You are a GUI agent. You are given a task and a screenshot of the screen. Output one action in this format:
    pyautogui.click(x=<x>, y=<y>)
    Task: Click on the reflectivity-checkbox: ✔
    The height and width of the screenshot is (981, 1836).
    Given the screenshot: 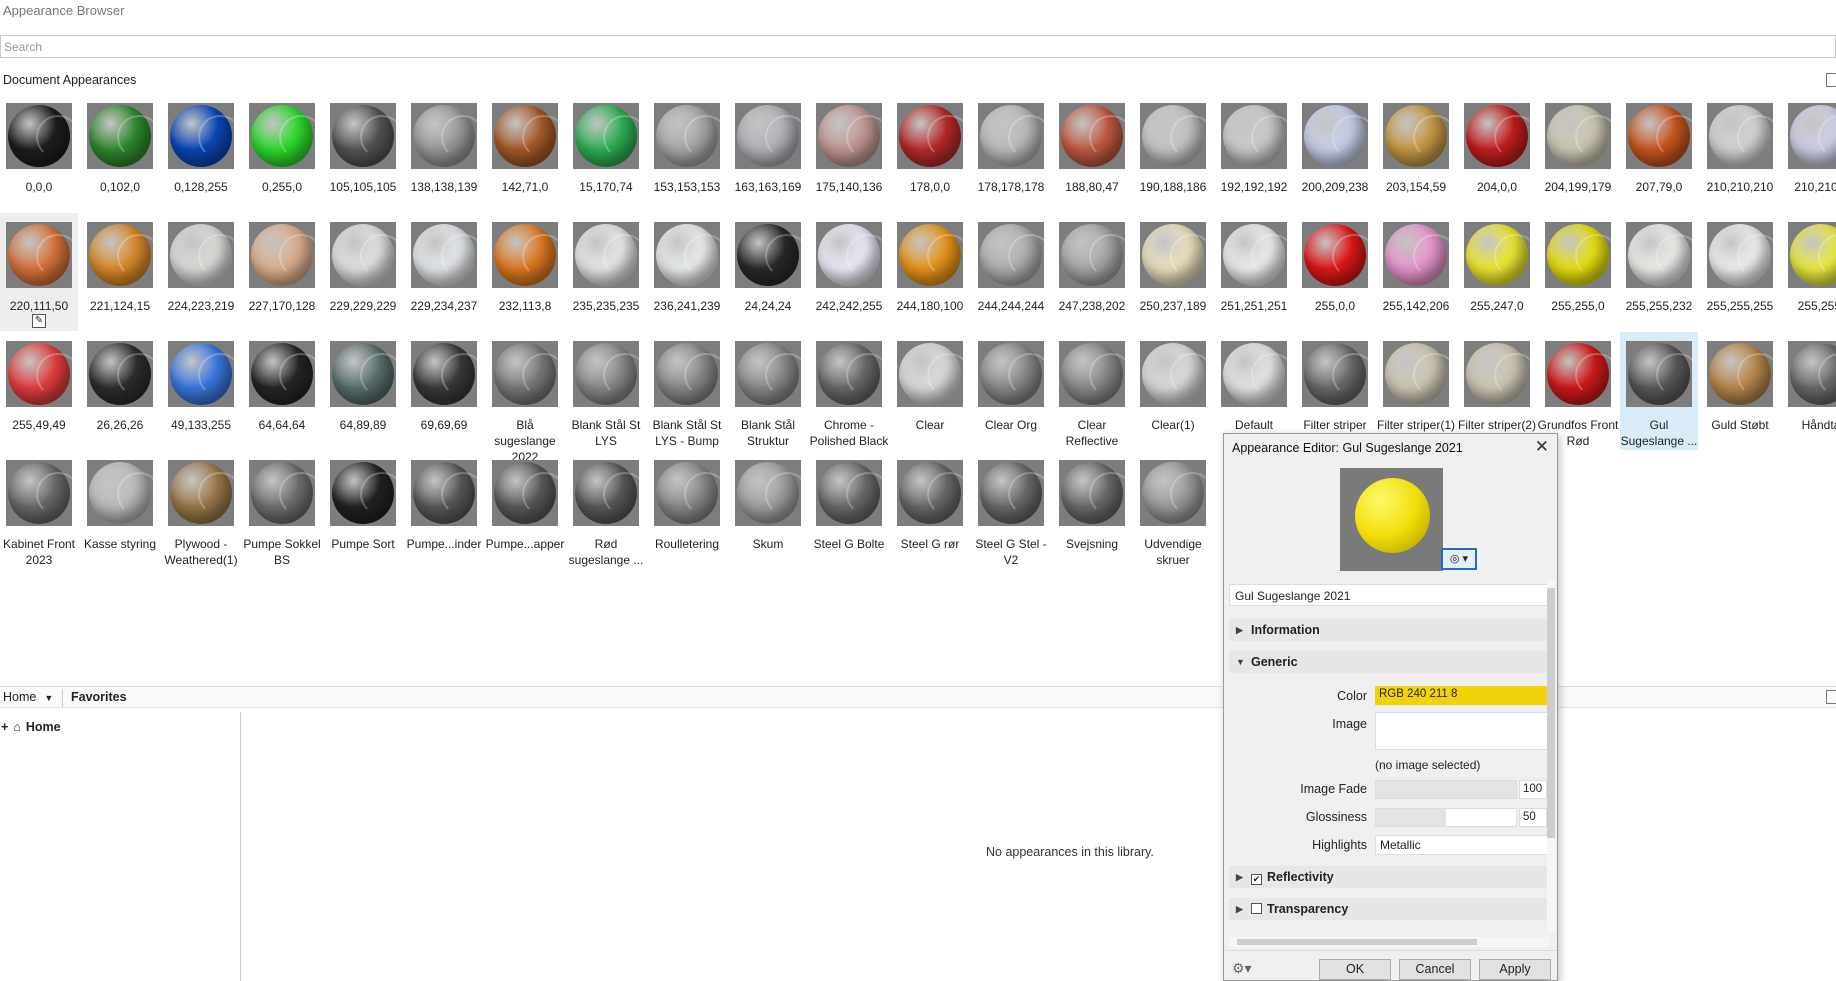 What is the action you would take?
    pyautogui.click(x=1256, y=879)
    